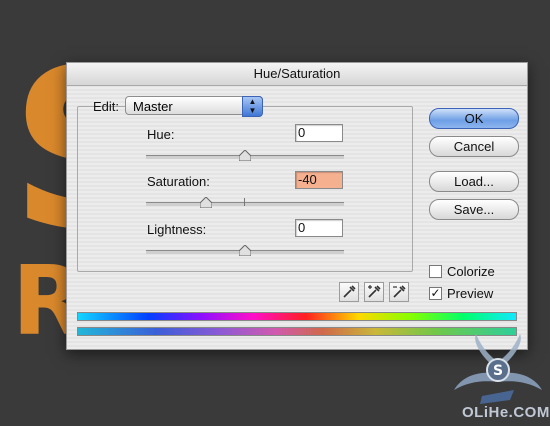 This screenshot has width=550, height=426. What do you see at coordinates (245, 155) in the screenshot?
I see `hue-slider-thumb` at bounding box center [245, 155].